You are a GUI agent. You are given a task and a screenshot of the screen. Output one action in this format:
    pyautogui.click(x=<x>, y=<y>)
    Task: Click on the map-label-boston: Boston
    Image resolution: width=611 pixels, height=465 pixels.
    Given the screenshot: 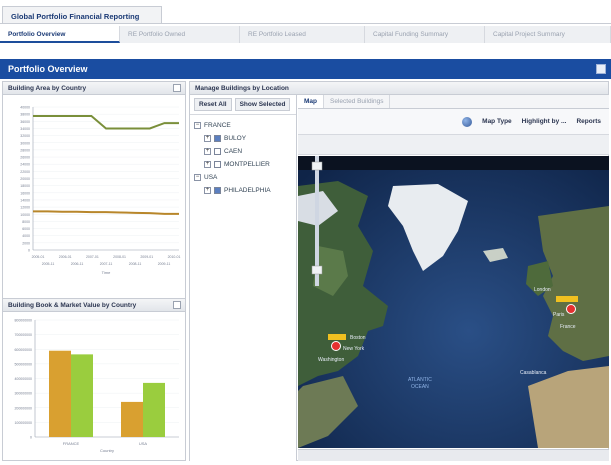 What is the action you would take?
    pyautogui.click(x=358, y=338)
    